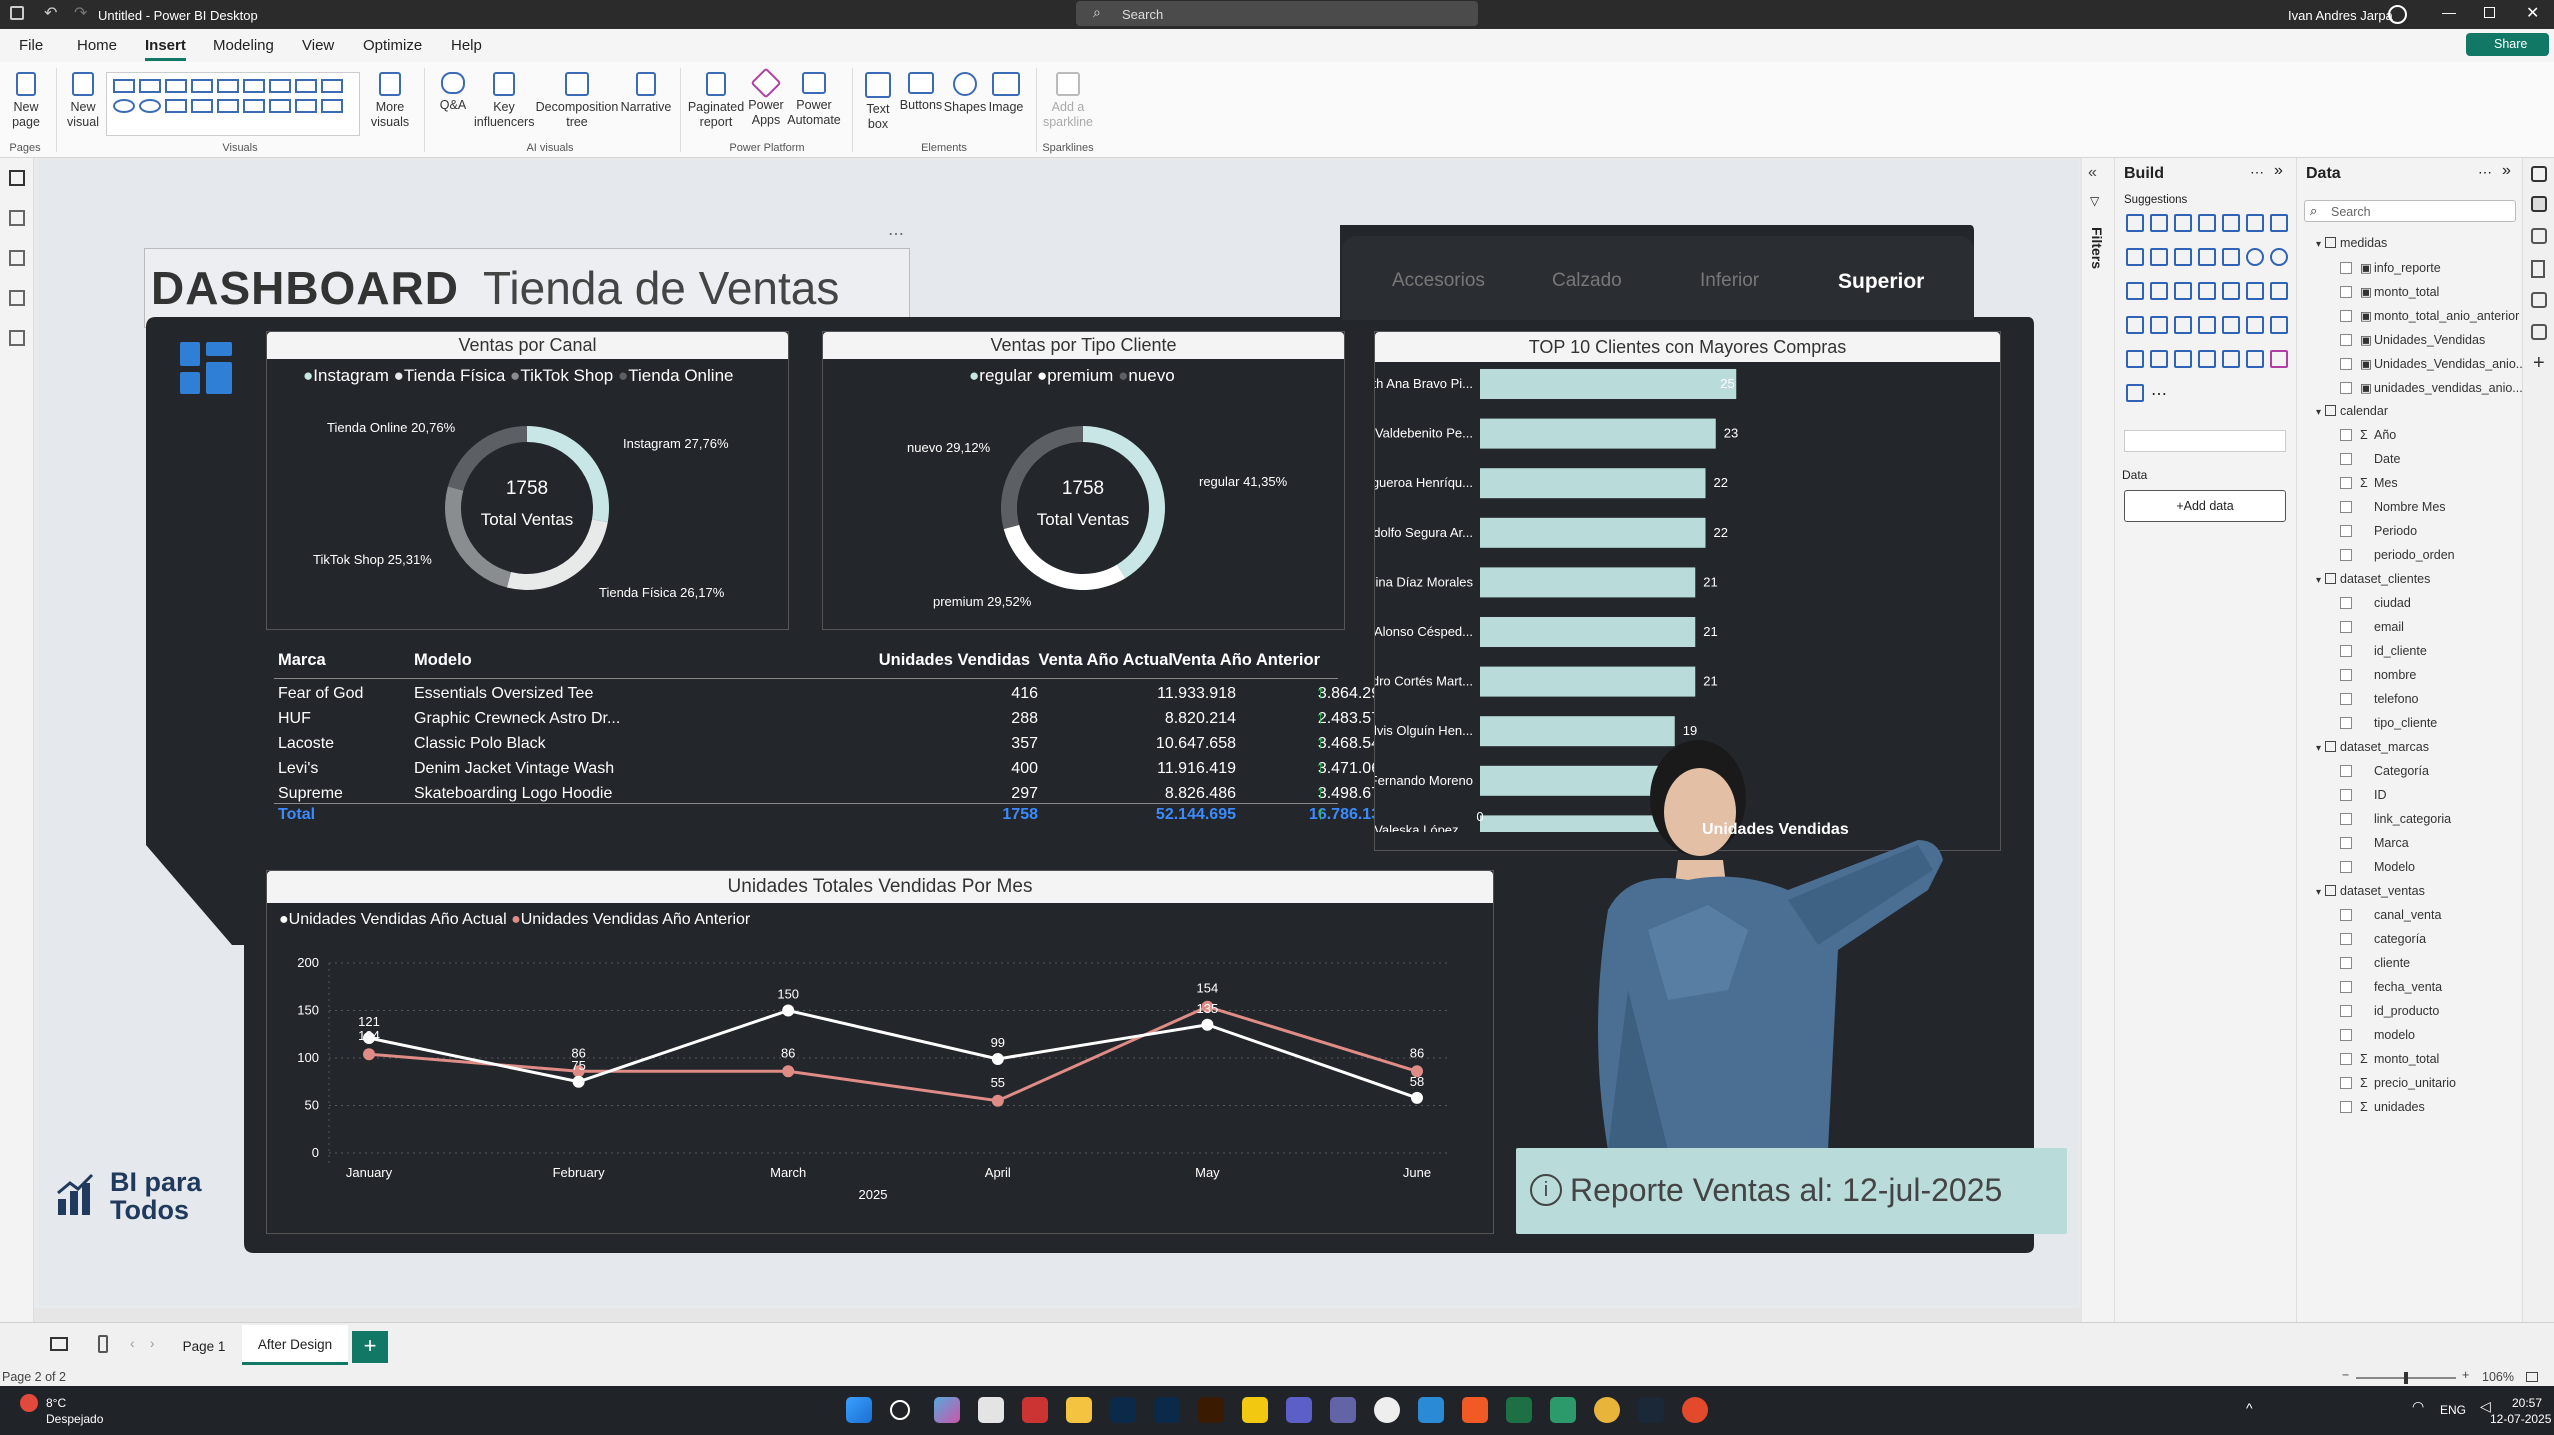  I want to click on menu-optimize: Optimize, so click(392, 45).